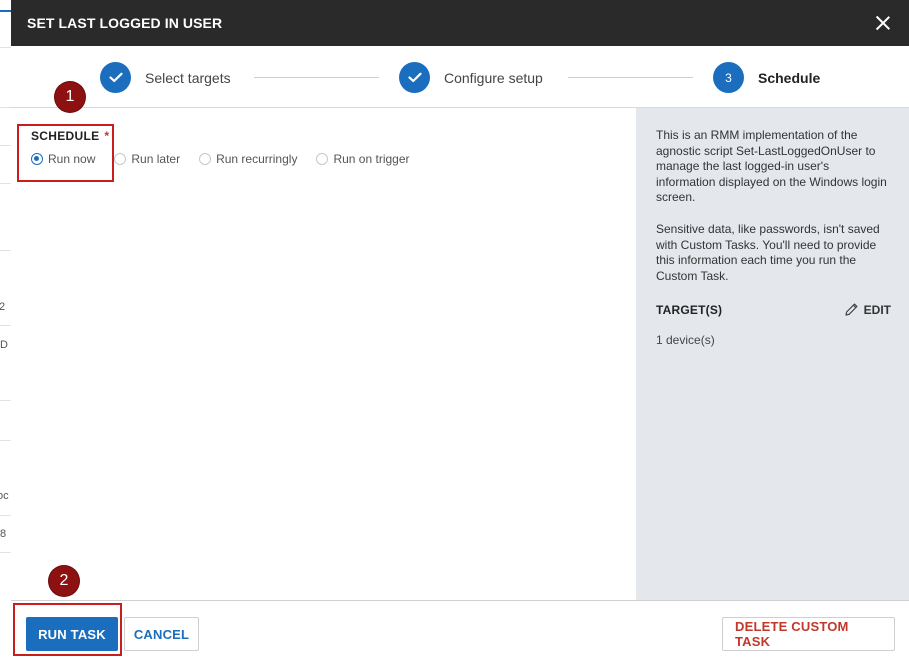  What do you see at coordinates (70, 97) in the screenshot?
I see `annotation-badge-1: 1` at bounding box center [70, 97].